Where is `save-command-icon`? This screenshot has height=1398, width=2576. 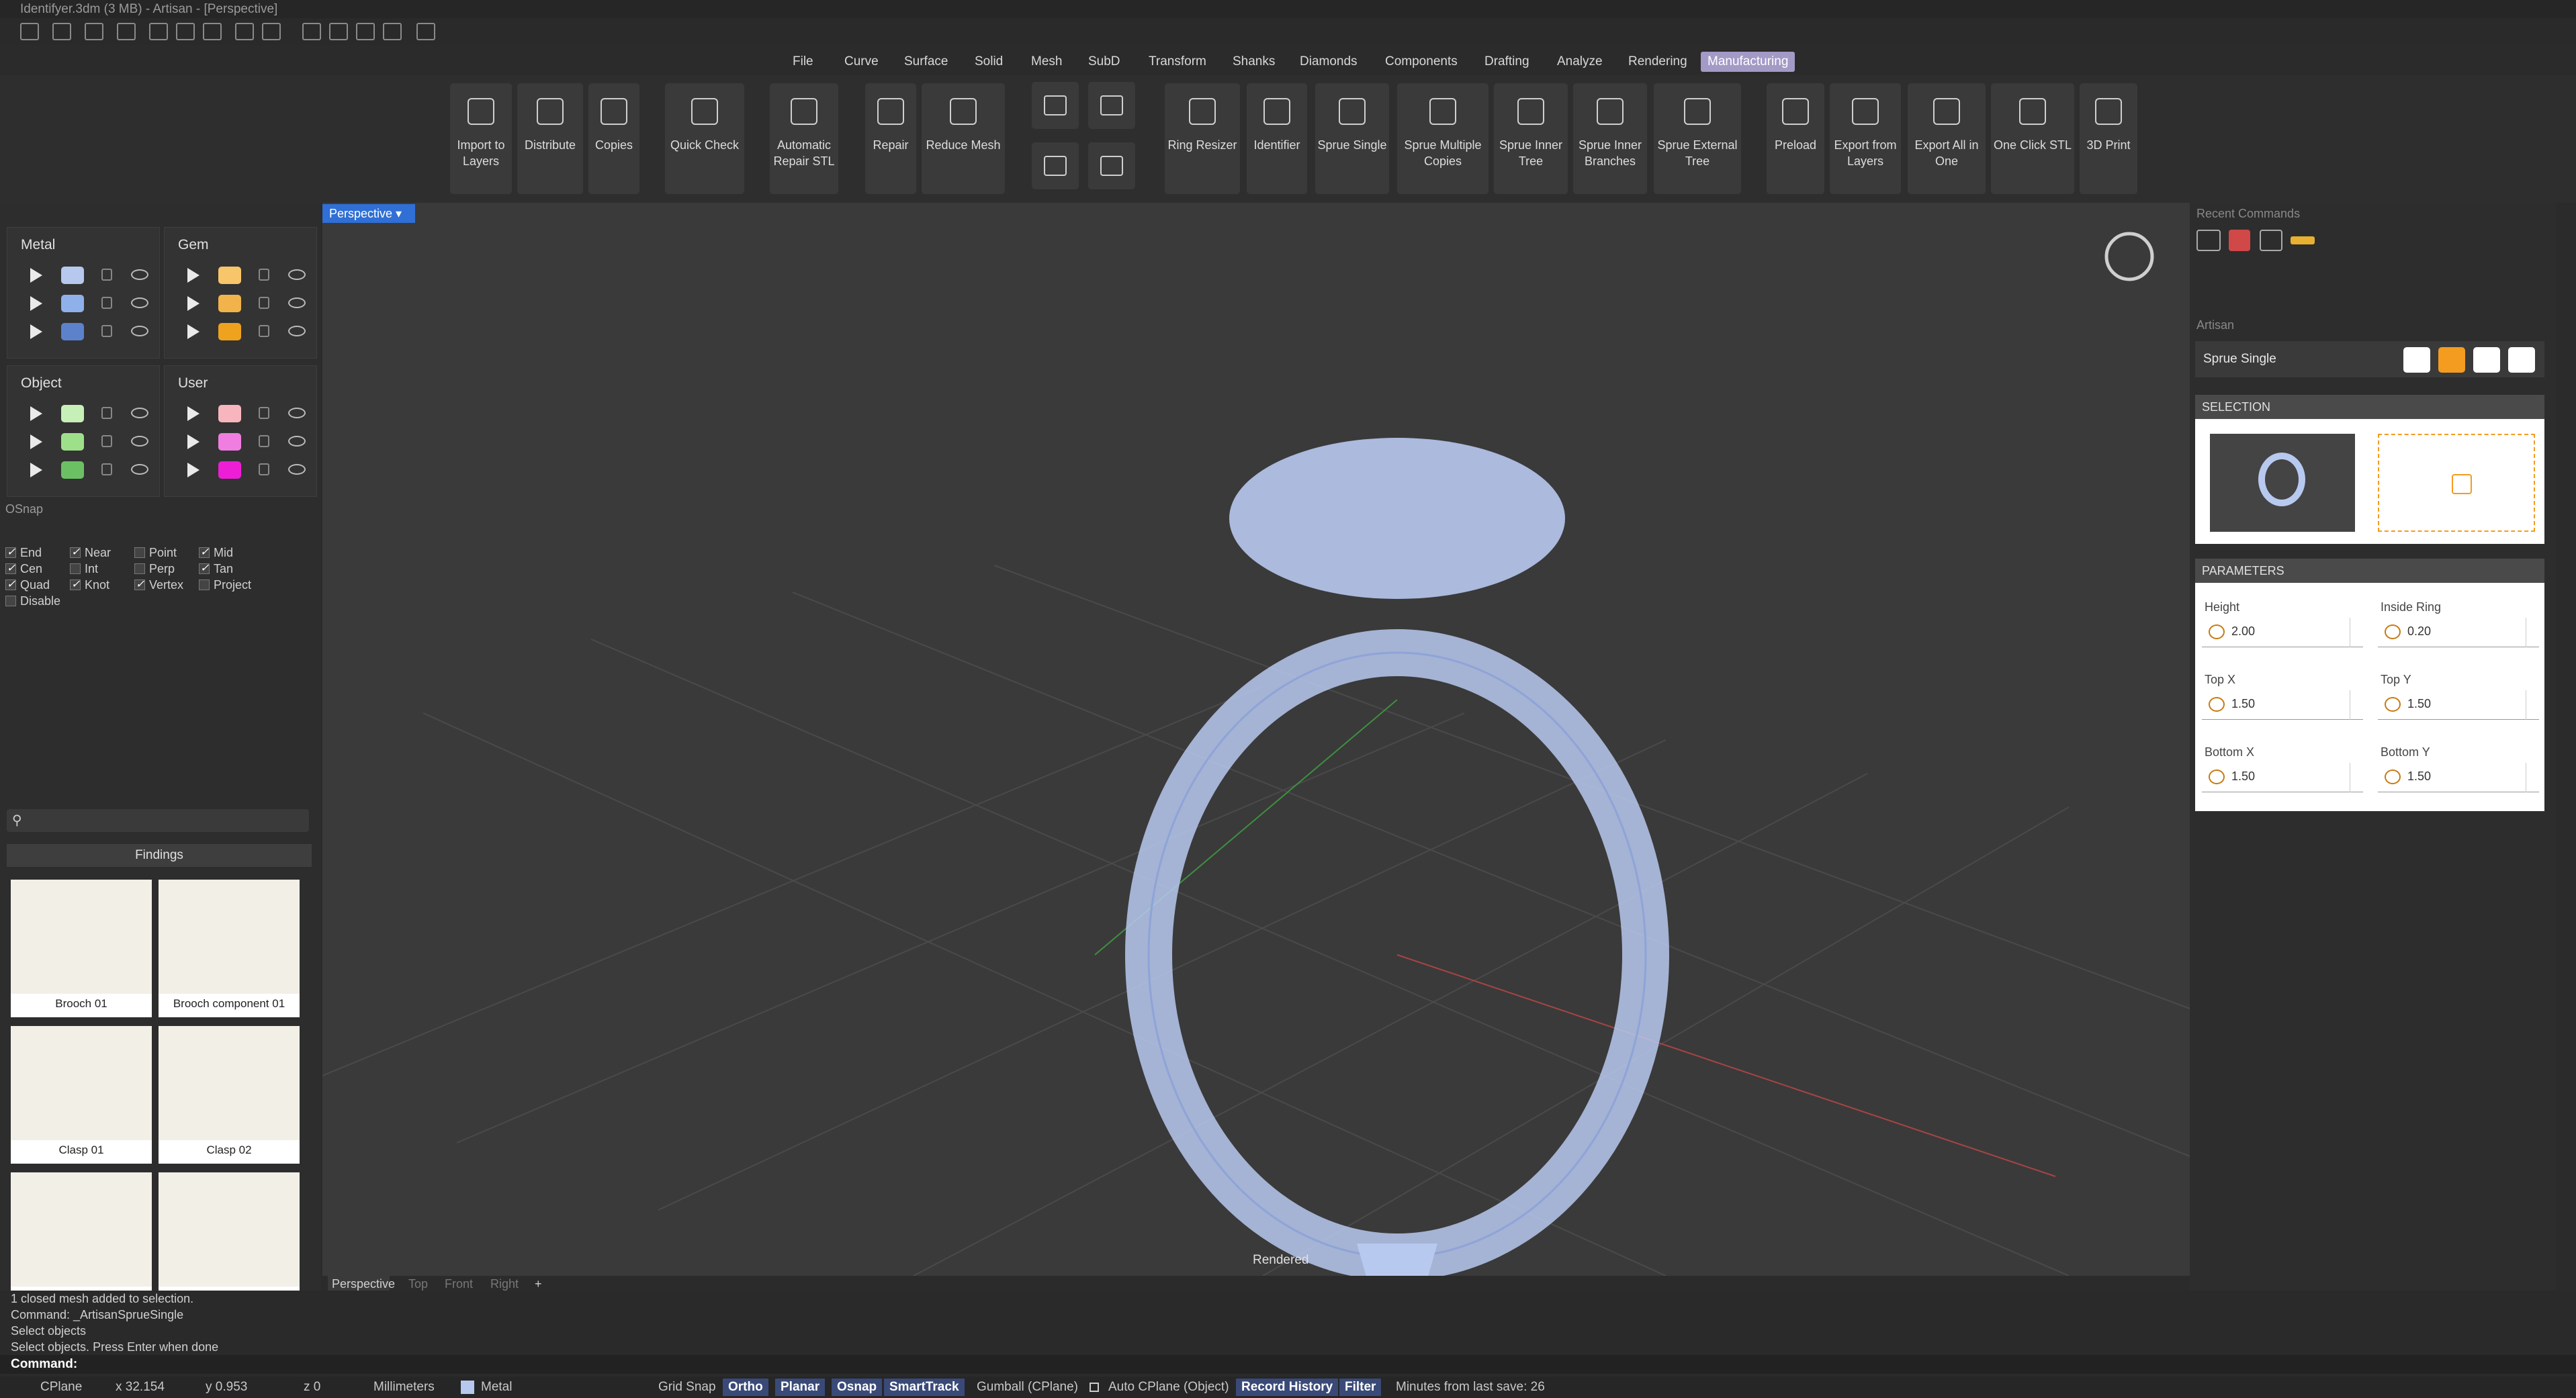
save-command-icon is located at coordinates (2271, 240).